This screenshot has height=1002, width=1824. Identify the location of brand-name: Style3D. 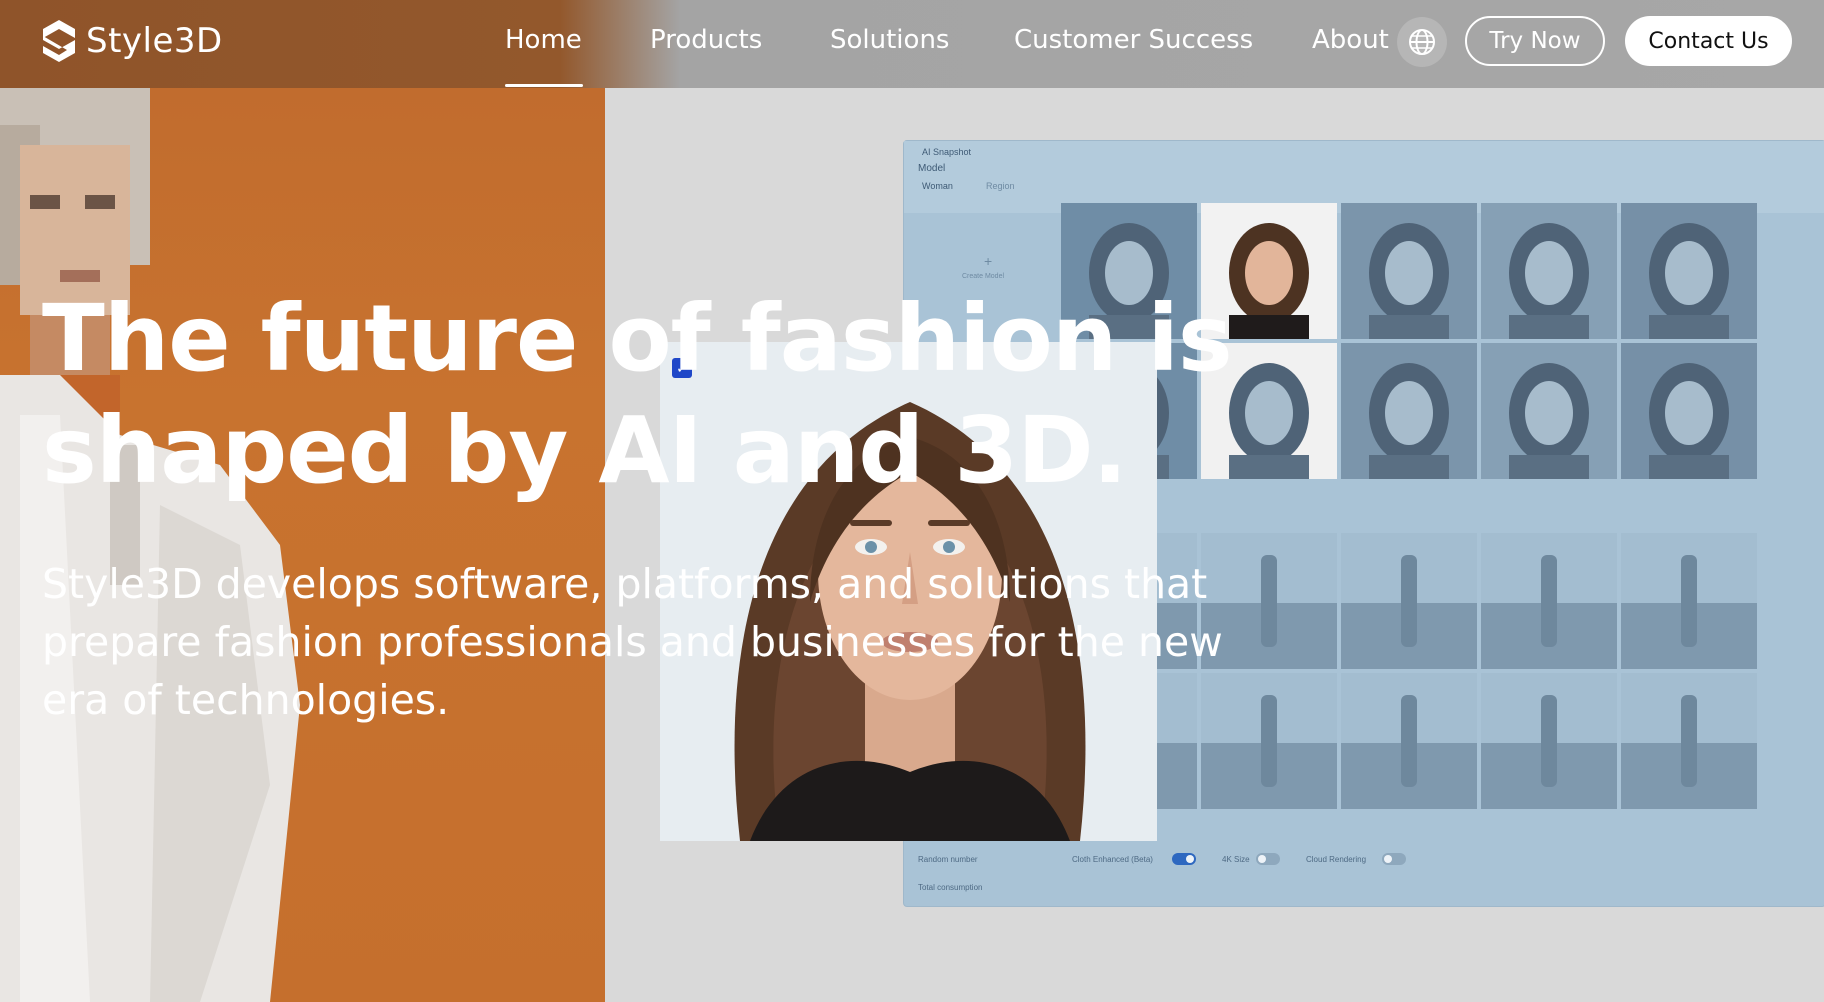
(154, 41).